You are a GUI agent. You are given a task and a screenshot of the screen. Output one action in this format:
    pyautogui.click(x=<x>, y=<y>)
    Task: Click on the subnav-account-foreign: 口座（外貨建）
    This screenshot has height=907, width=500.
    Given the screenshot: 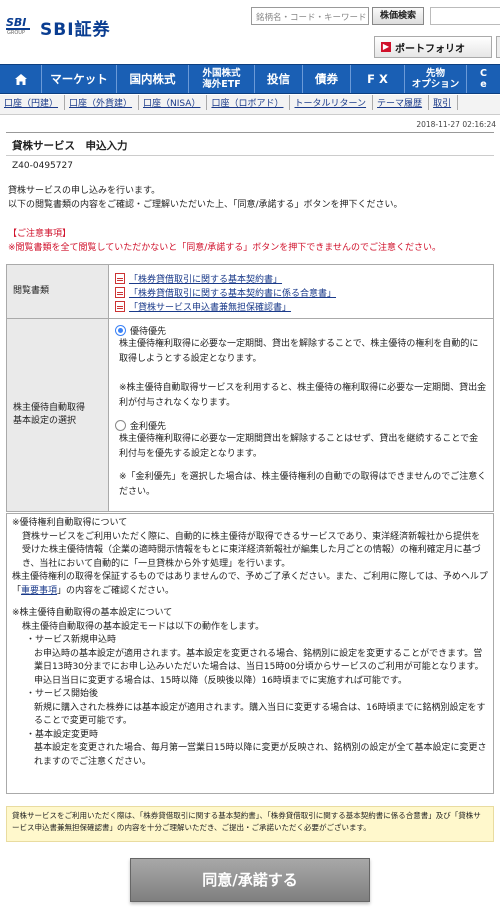 What is the action you would take?
    pyautogui.click(x=102, y=102)
    